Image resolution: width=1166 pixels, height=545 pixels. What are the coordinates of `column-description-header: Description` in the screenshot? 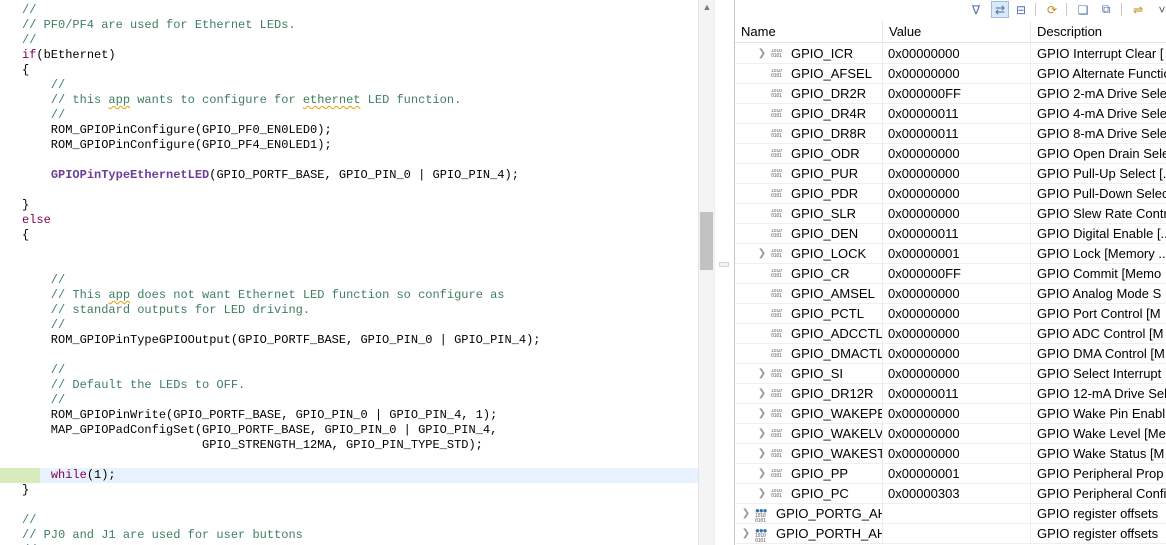 It's located at (1098, 32).